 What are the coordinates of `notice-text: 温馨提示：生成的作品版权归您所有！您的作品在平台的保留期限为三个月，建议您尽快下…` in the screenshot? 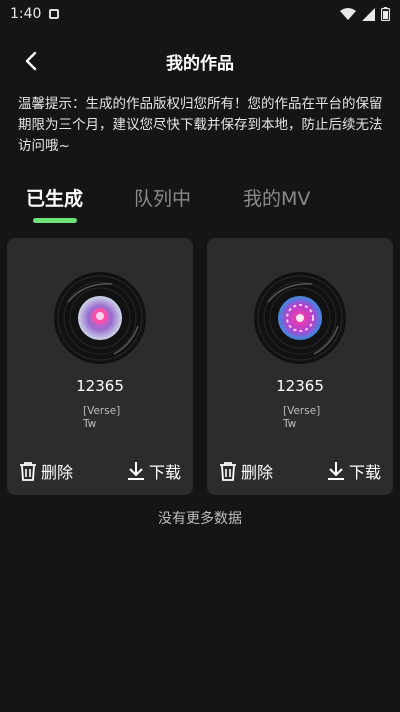 It's located at (200, 125).